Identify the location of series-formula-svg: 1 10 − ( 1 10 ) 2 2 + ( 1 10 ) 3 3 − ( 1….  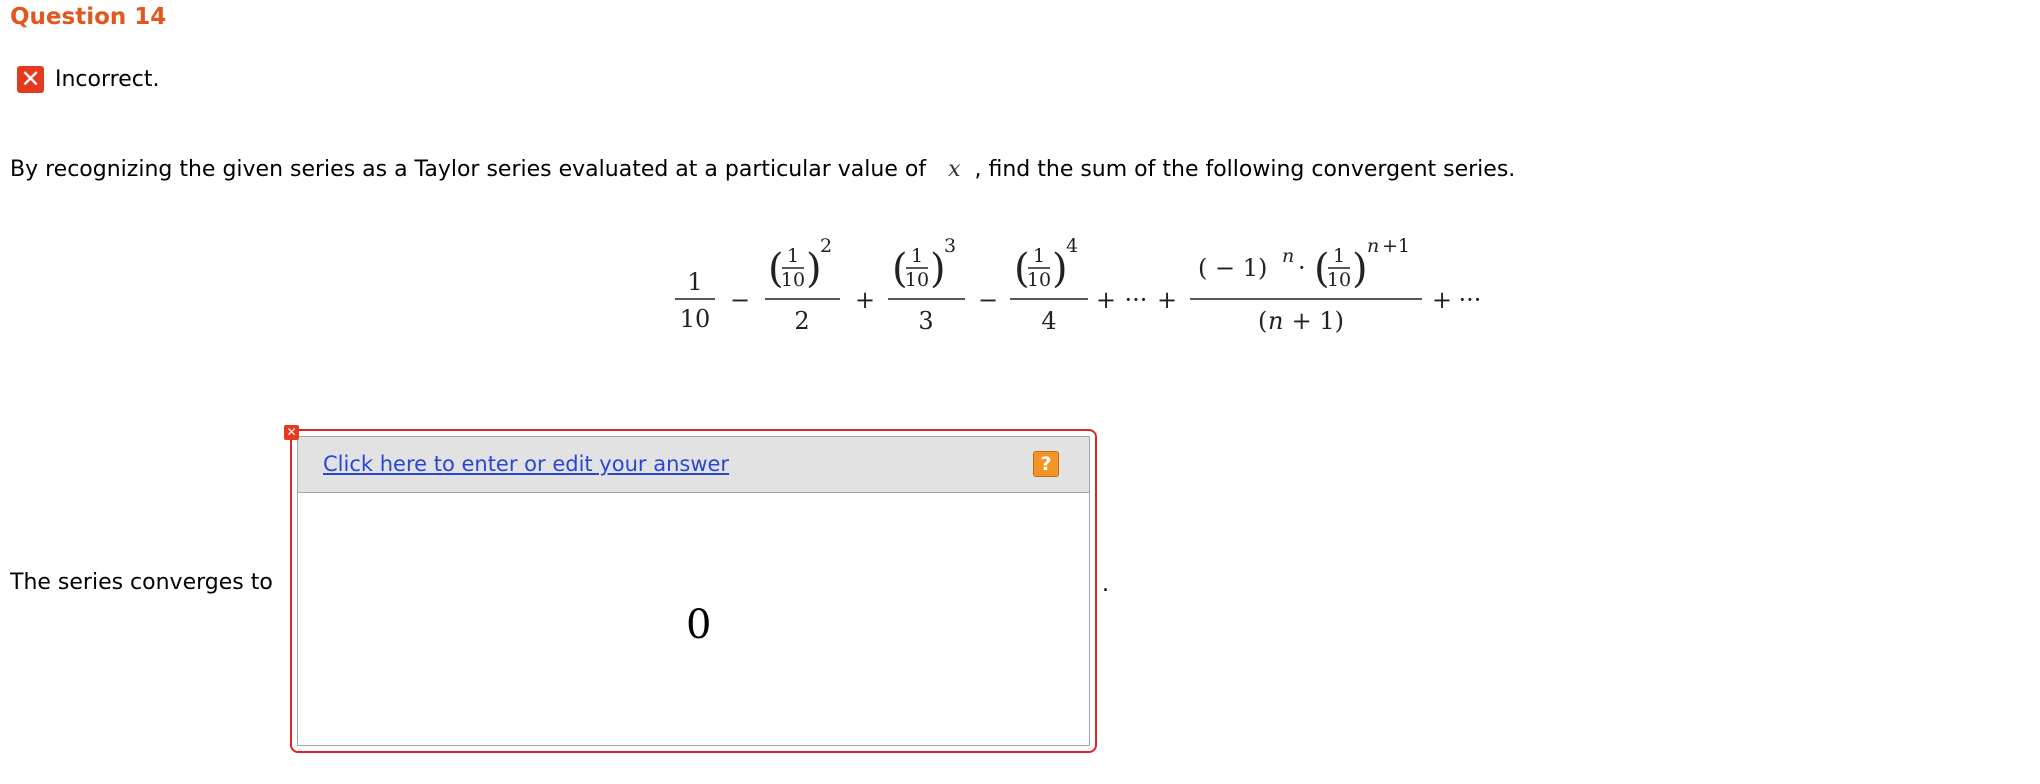
(1078, 285).